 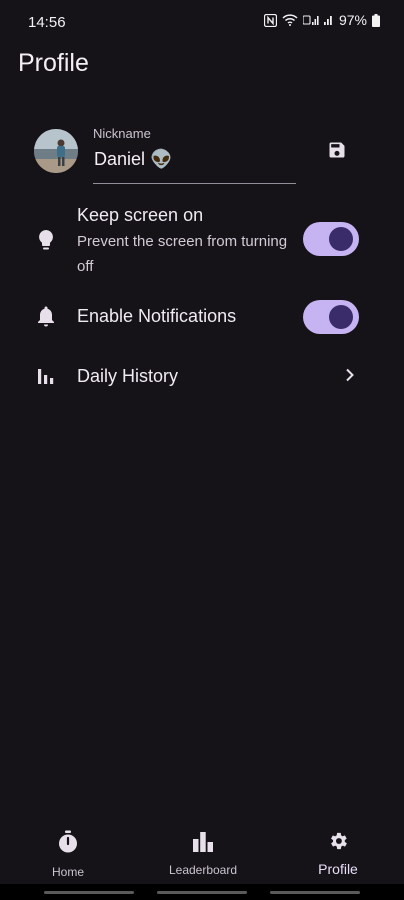 What do you see at coordinates (203, 843) in the screenshot?
I see `leaderboard-icon` at bounding box center [203, 843].